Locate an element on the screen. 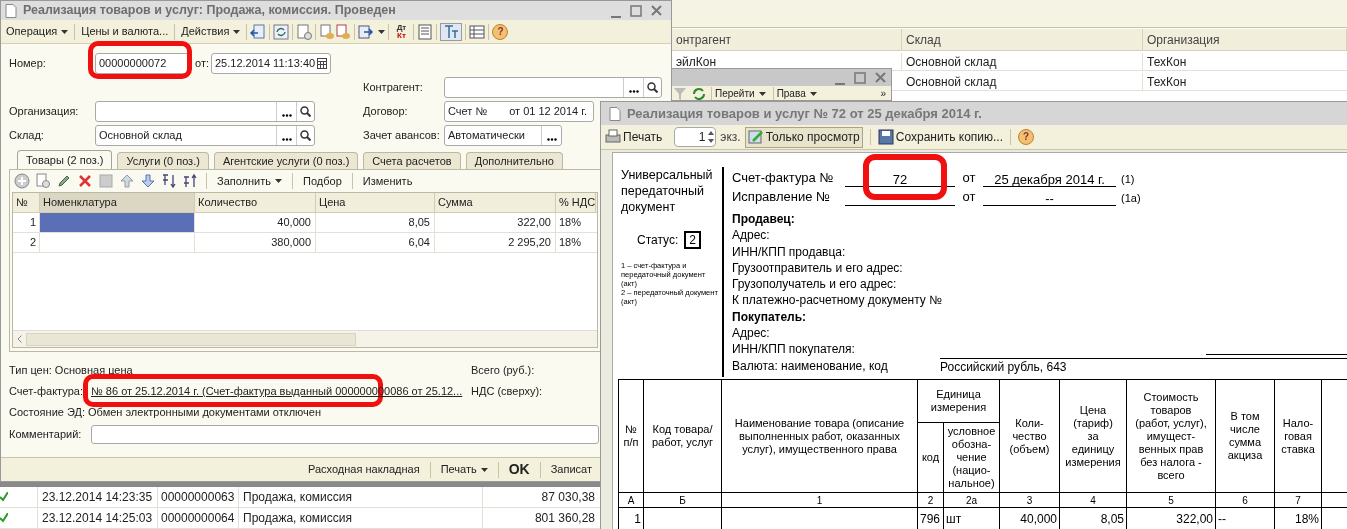 The image size is (1347, 529). horizontal-scrollbar is located at coordinates (305, 338).